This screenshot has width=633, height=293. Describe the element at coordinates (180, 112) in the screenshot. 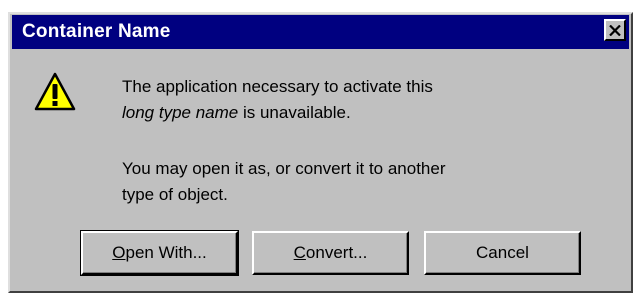

I see `type-name-text: long type name` at that location.